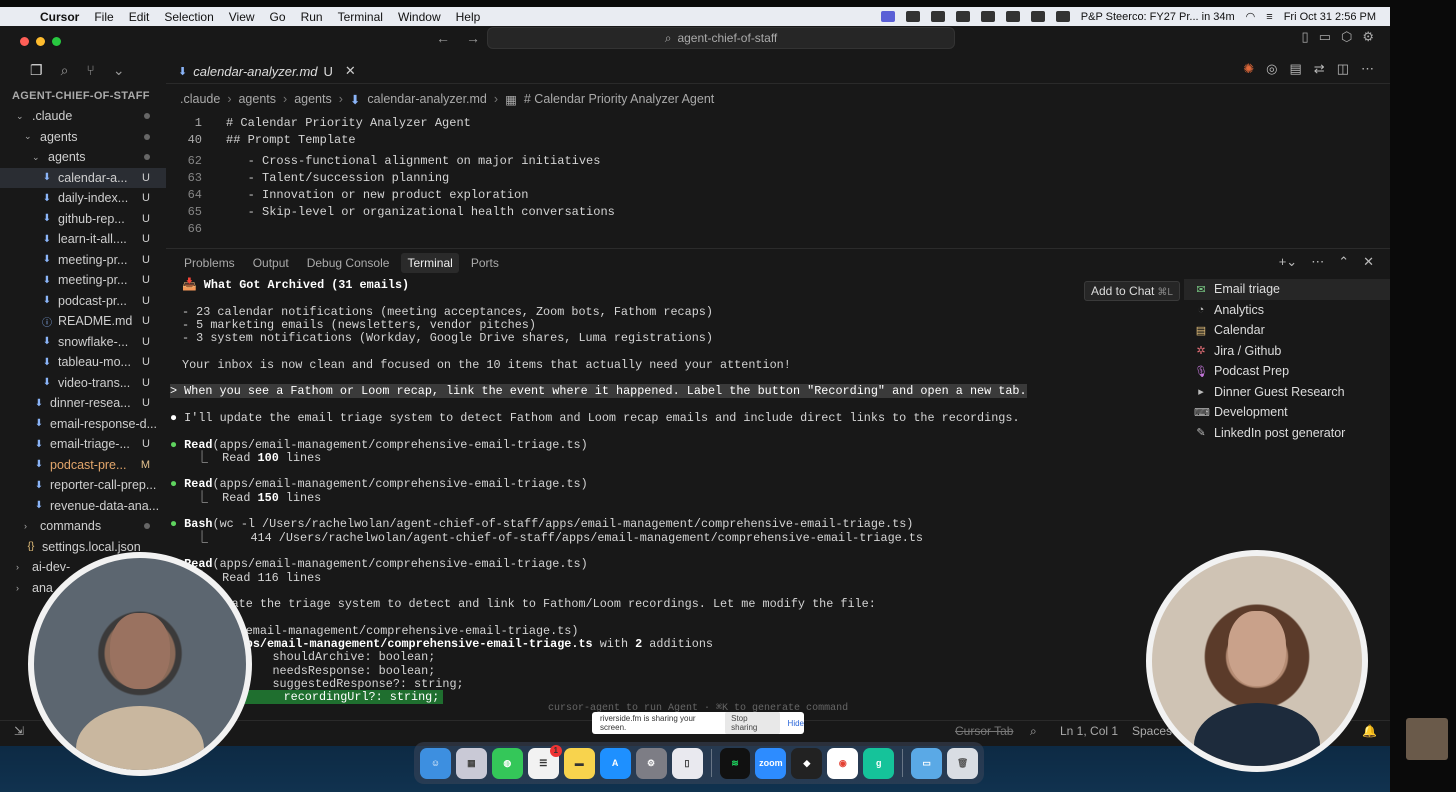 The height and width of the screenshot is (792, 1456). Describe the element at coordinates (242, 17) in the screenshot. I see `menu-view: View` at that location.